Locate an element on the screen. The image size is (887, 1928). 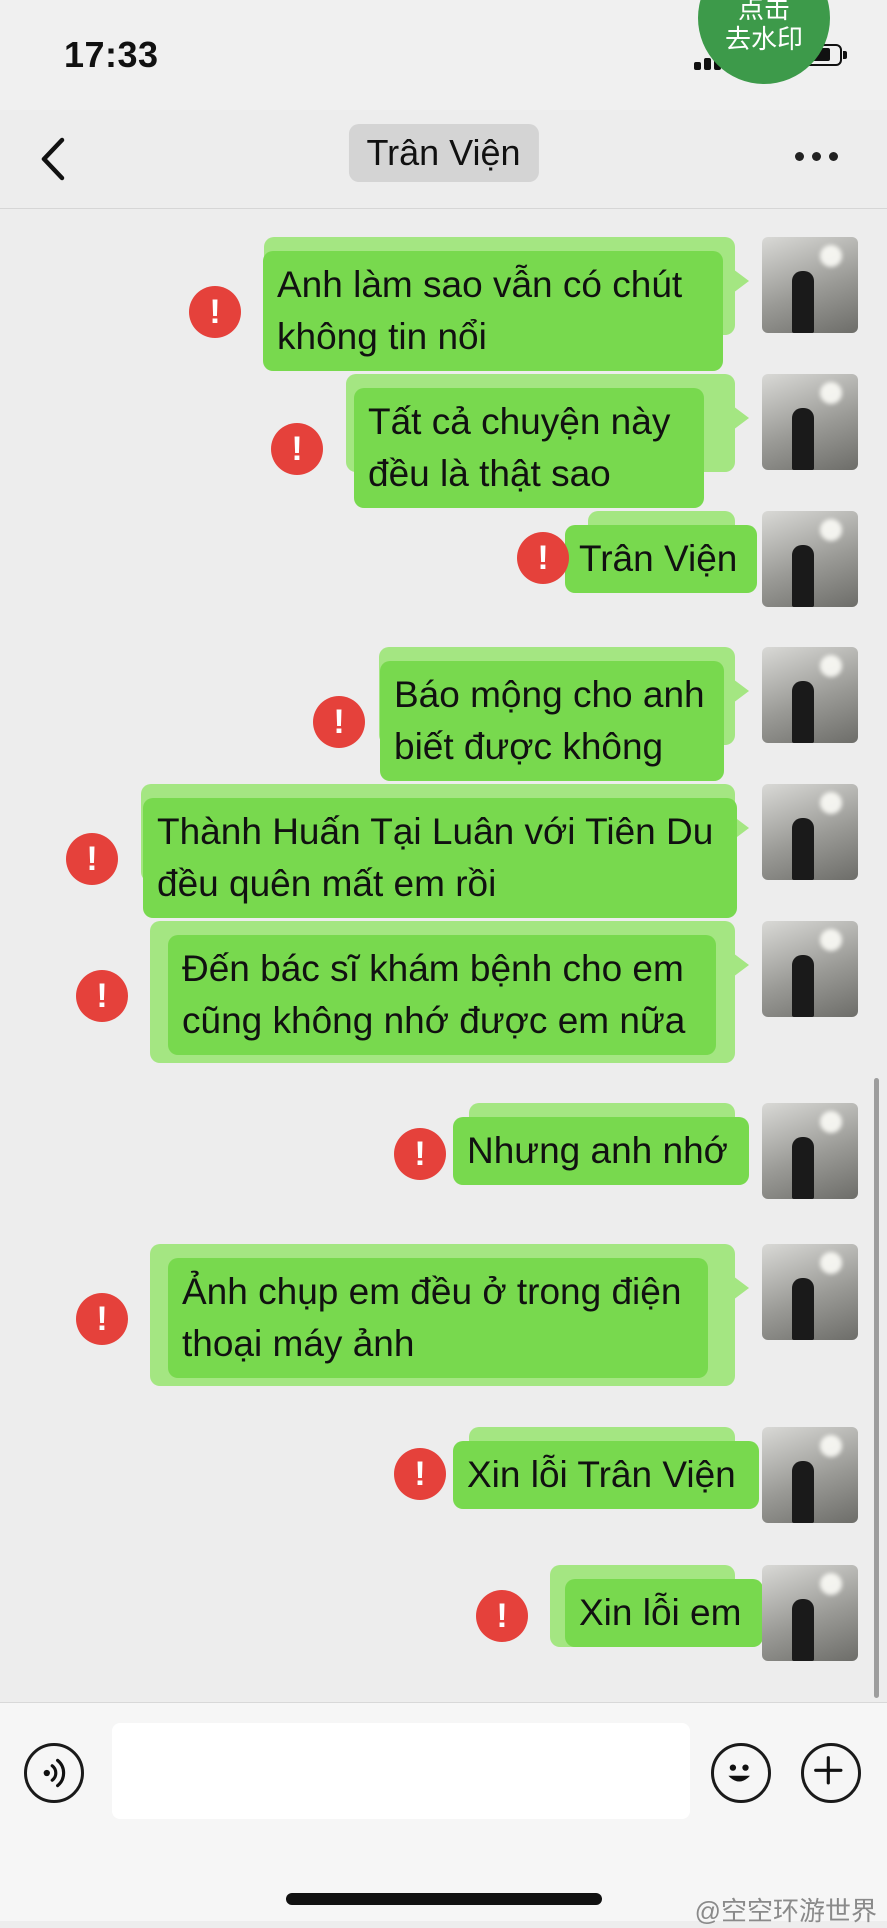
message-text: biết được không is located at coordinates (529, 746).